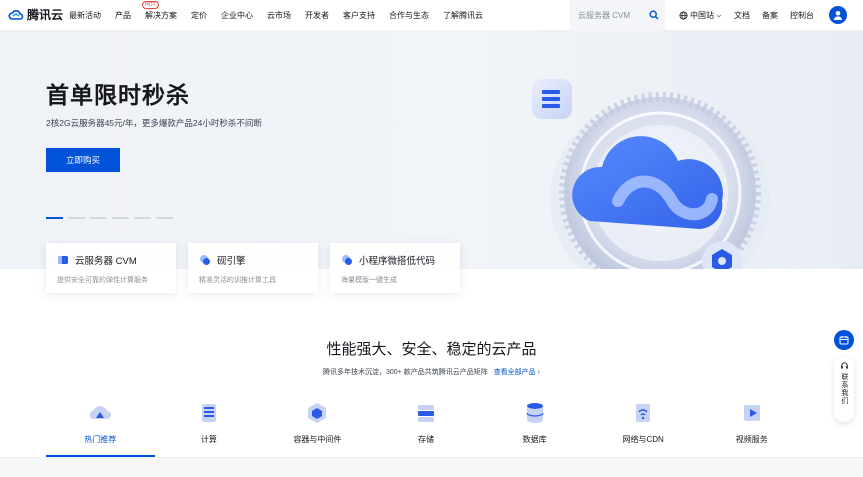  Describe the element at coordinates (137, 11) in the screenshot. I see `nav-link-products: 产品 HOT` at that location.